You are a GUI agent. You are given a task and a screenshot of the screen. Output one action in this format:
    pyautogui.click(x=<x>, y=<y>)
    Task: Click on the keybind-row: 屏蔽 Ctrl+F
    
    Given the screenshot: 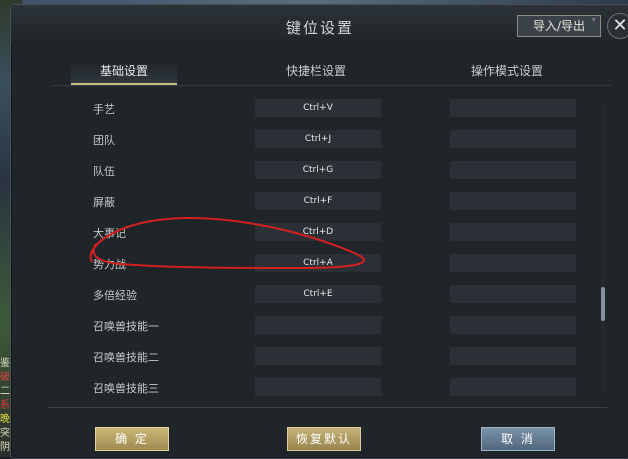 What is the action you would take?
    pyautogui.click(x=319, y=203)
    